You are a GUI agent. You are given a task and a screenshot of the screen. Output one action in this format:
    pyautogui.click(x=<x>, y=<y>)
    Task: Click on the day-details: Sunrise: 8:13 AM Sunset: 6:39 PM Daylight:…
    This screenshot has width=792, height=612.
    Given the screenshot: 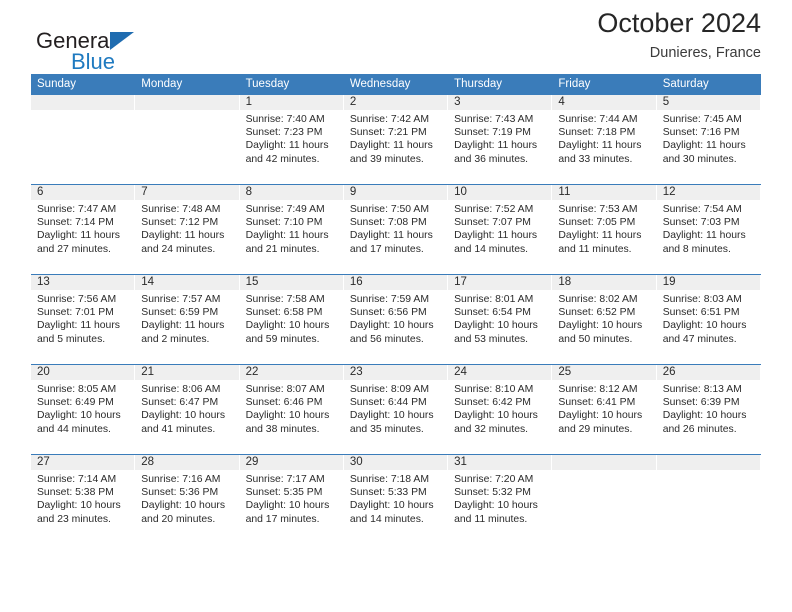 What is the action you would take?
    pyautogui.click(x=709, y=408)
    